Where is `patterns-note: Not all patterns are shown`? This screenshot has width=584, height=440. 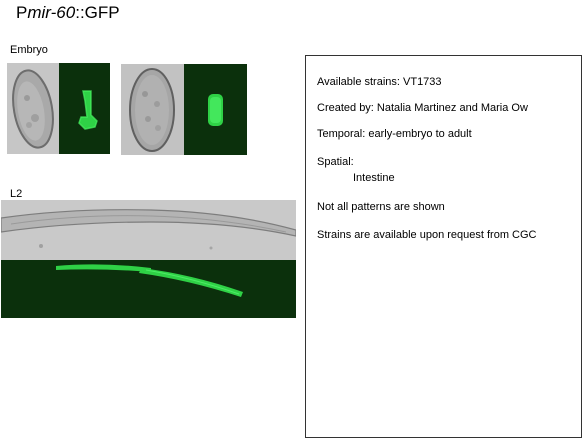 patterns-note: Not all patterns are shown is located at coordinates (381, 207).